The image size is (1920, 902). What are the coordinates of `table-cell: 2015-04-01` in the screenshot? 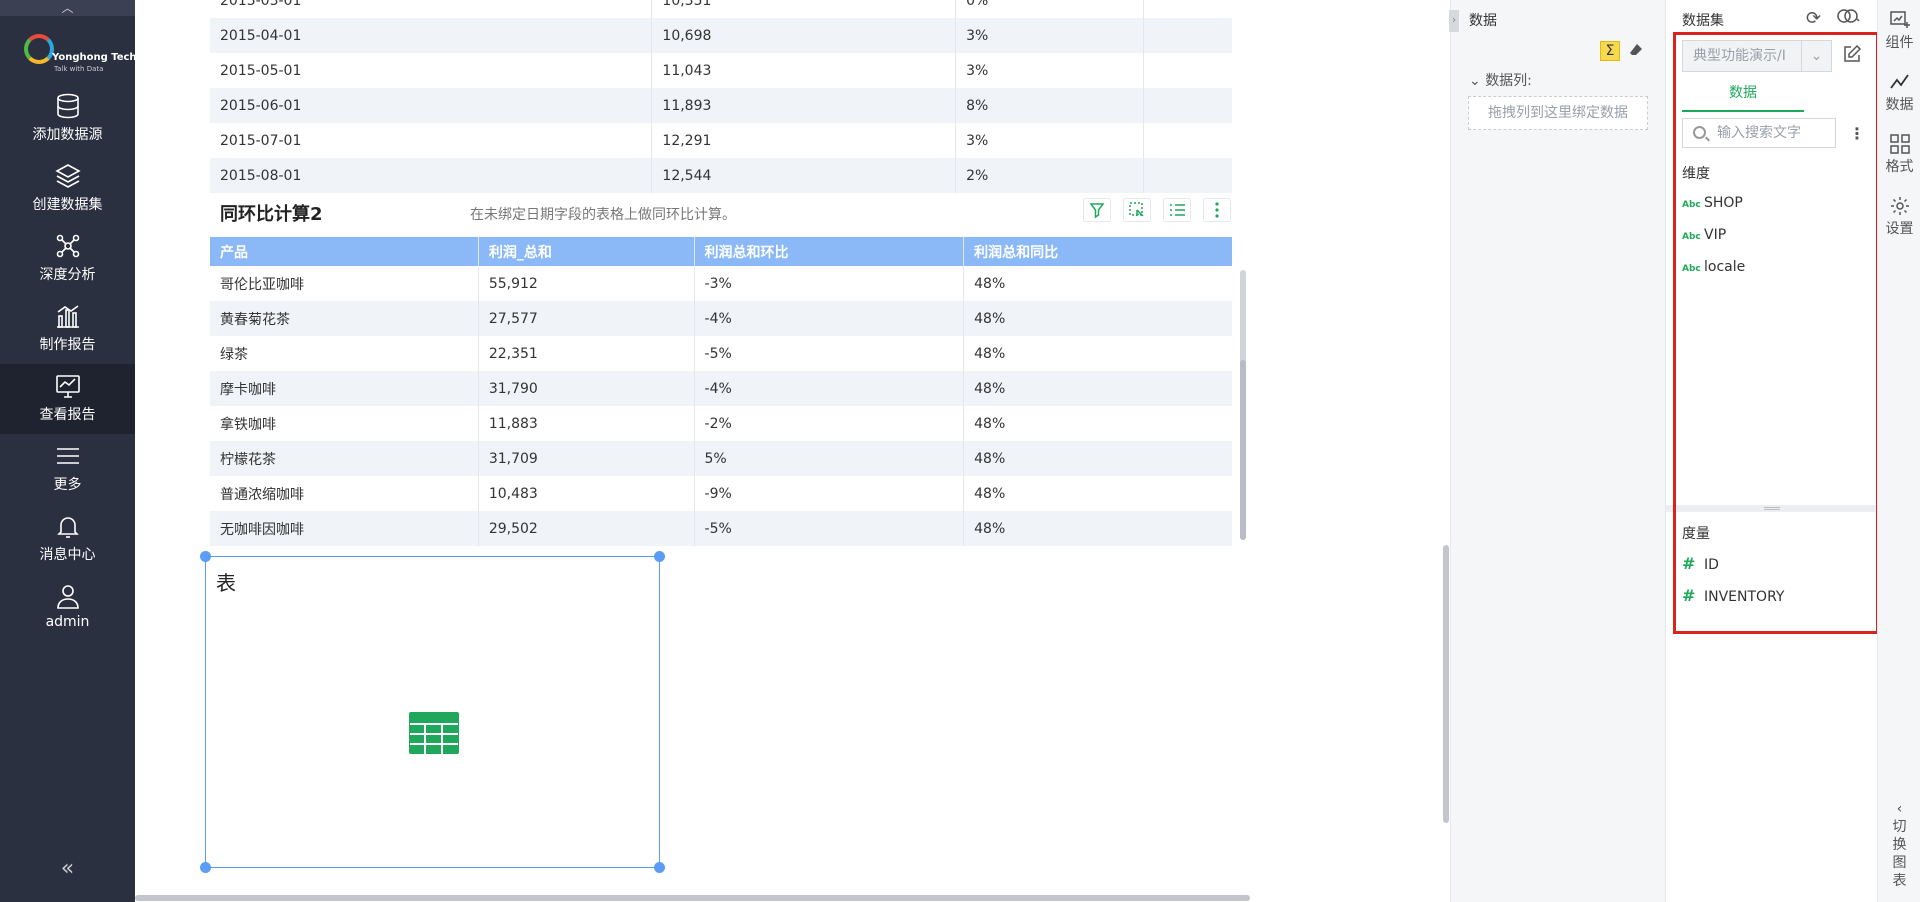 It's located at (431, 35).